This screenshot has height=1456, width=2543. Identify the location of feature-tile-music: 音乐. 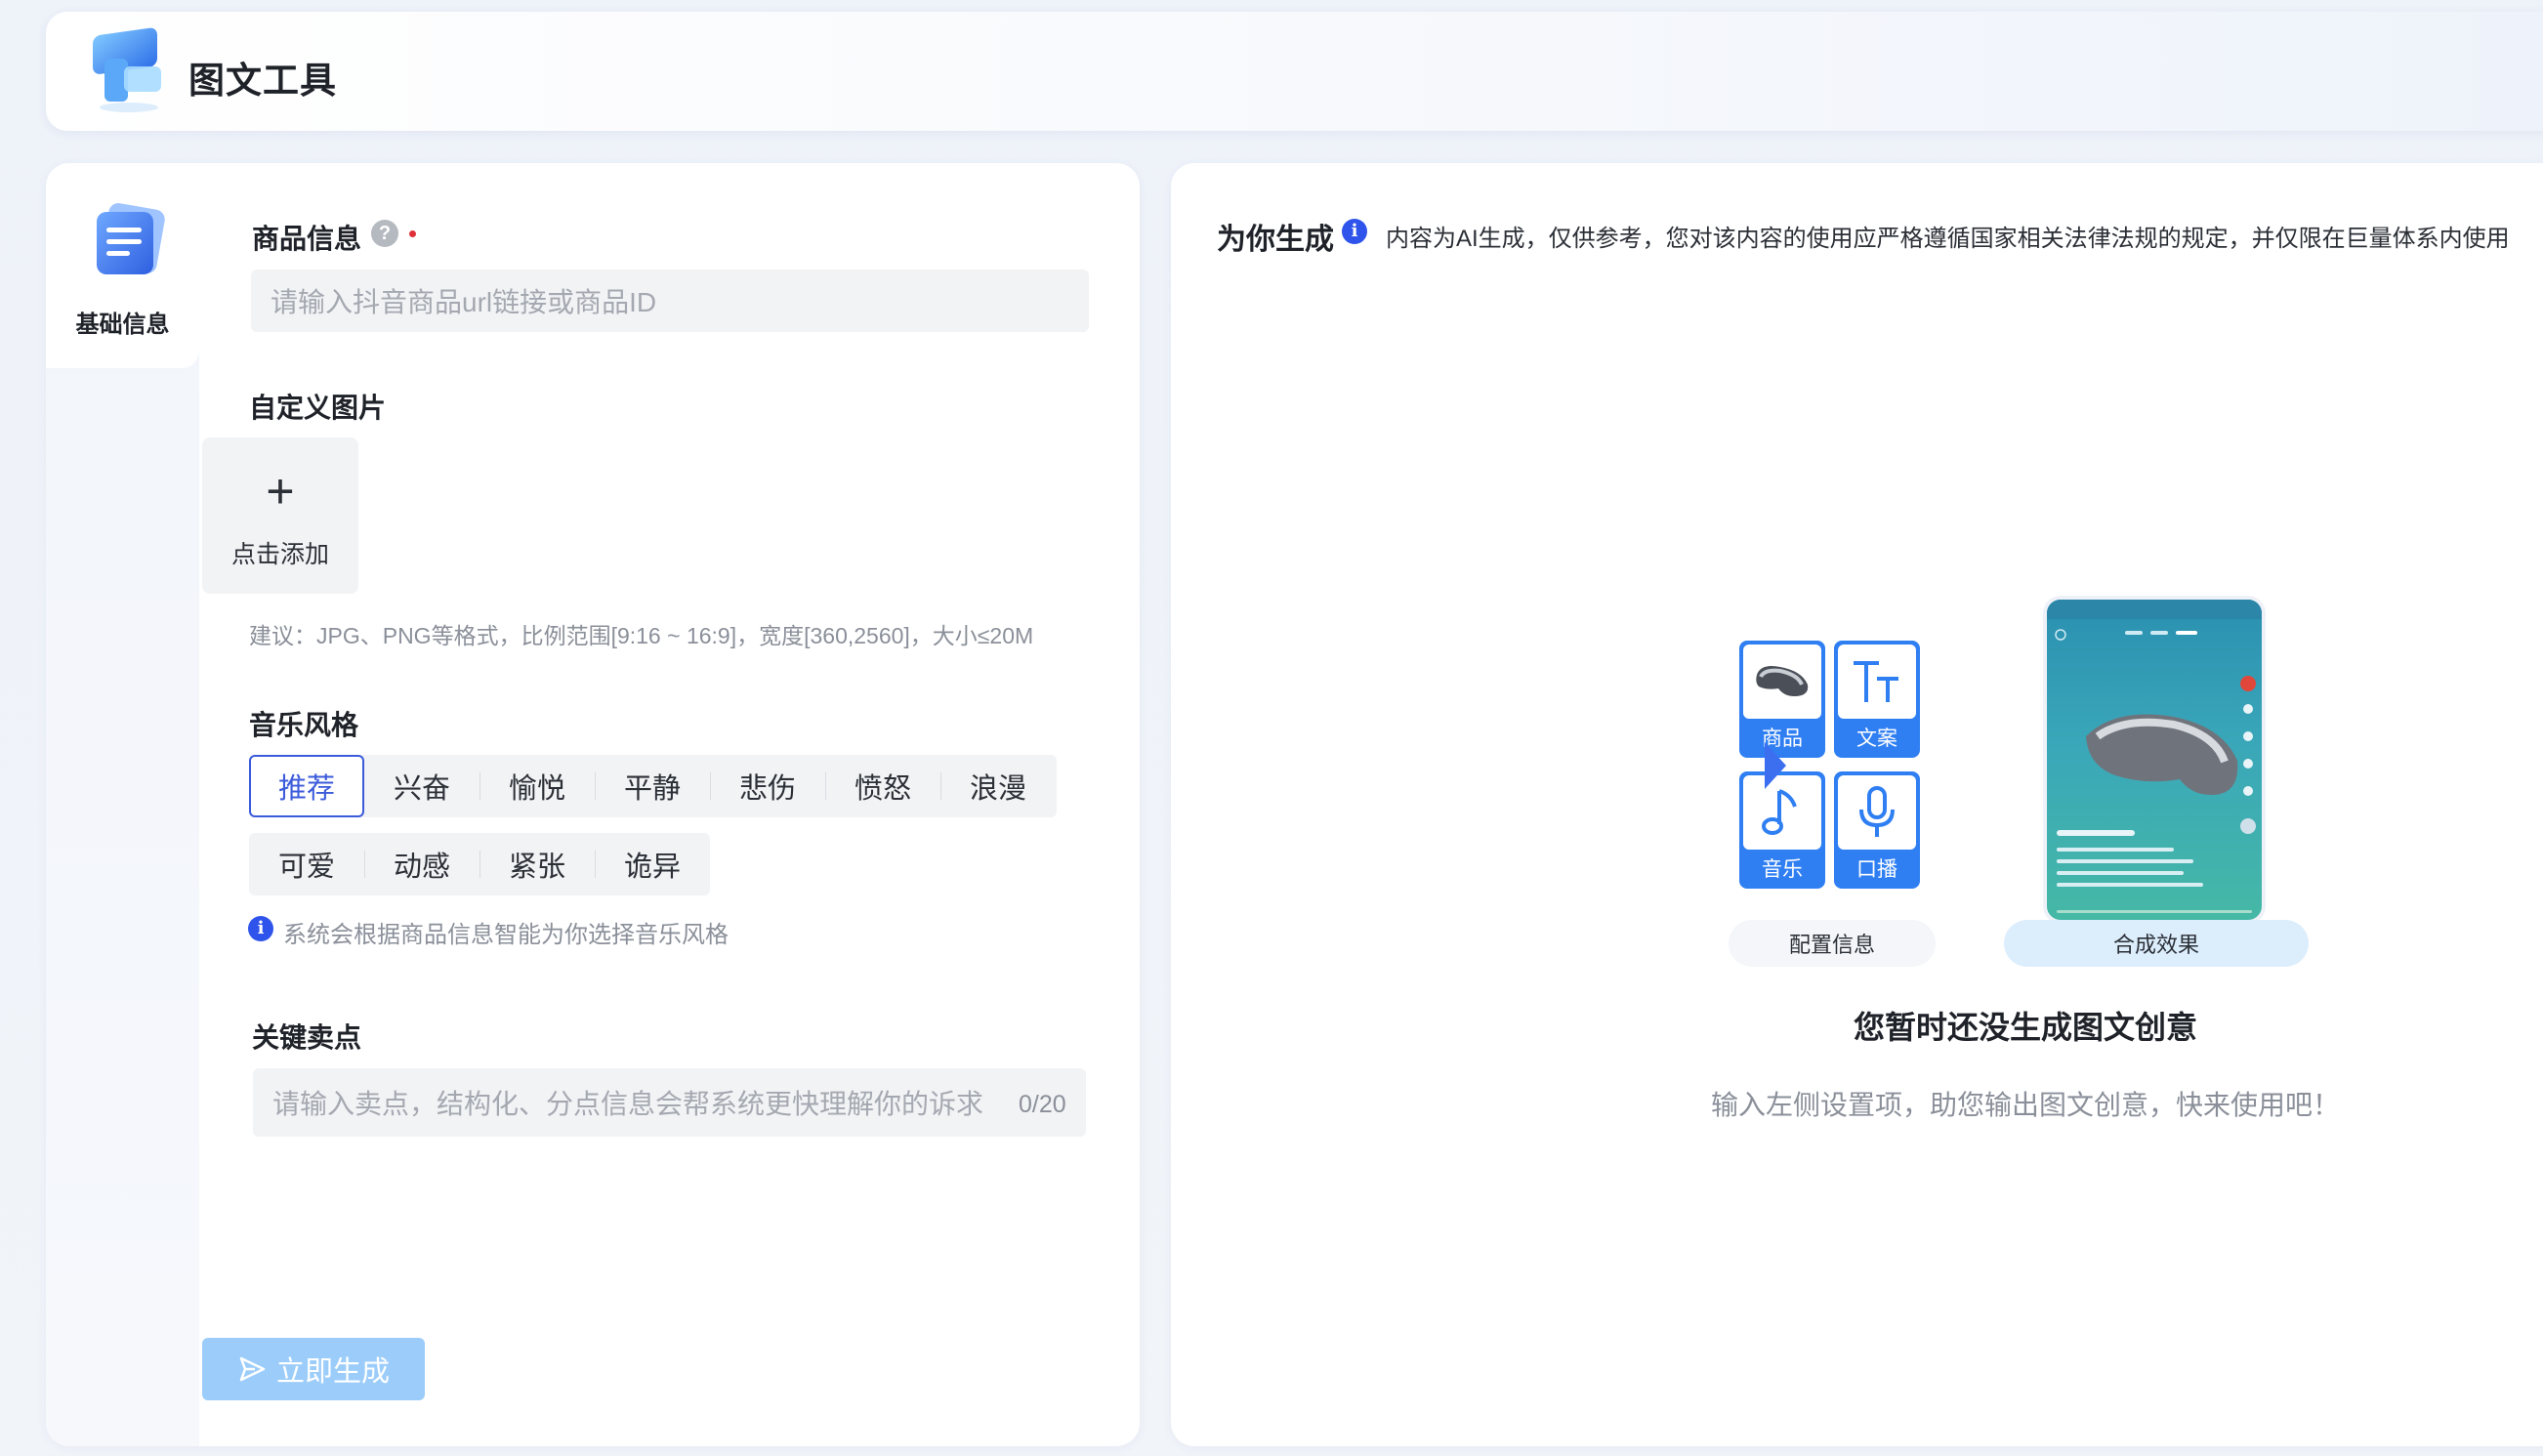
(1782, 830).